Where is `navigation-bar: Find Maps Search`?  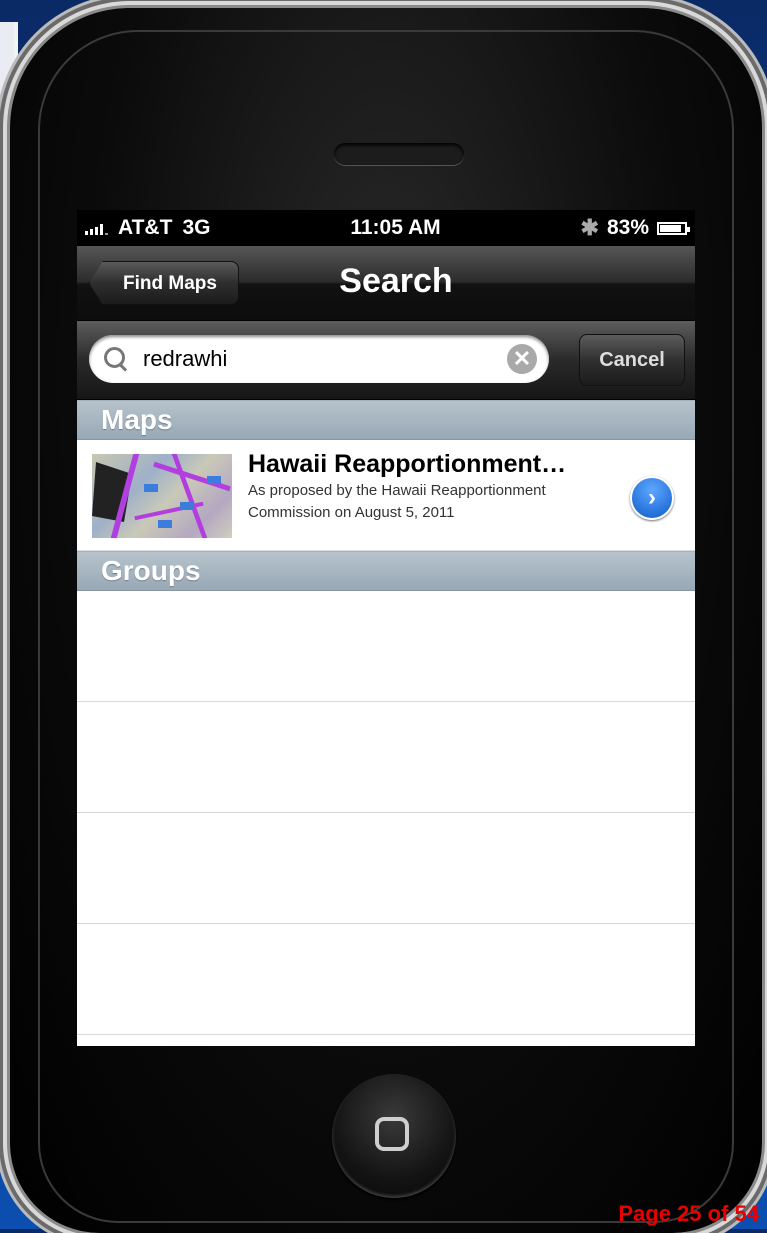
navigation-bar: Find Maps Search is located at coordinates (386, 283).